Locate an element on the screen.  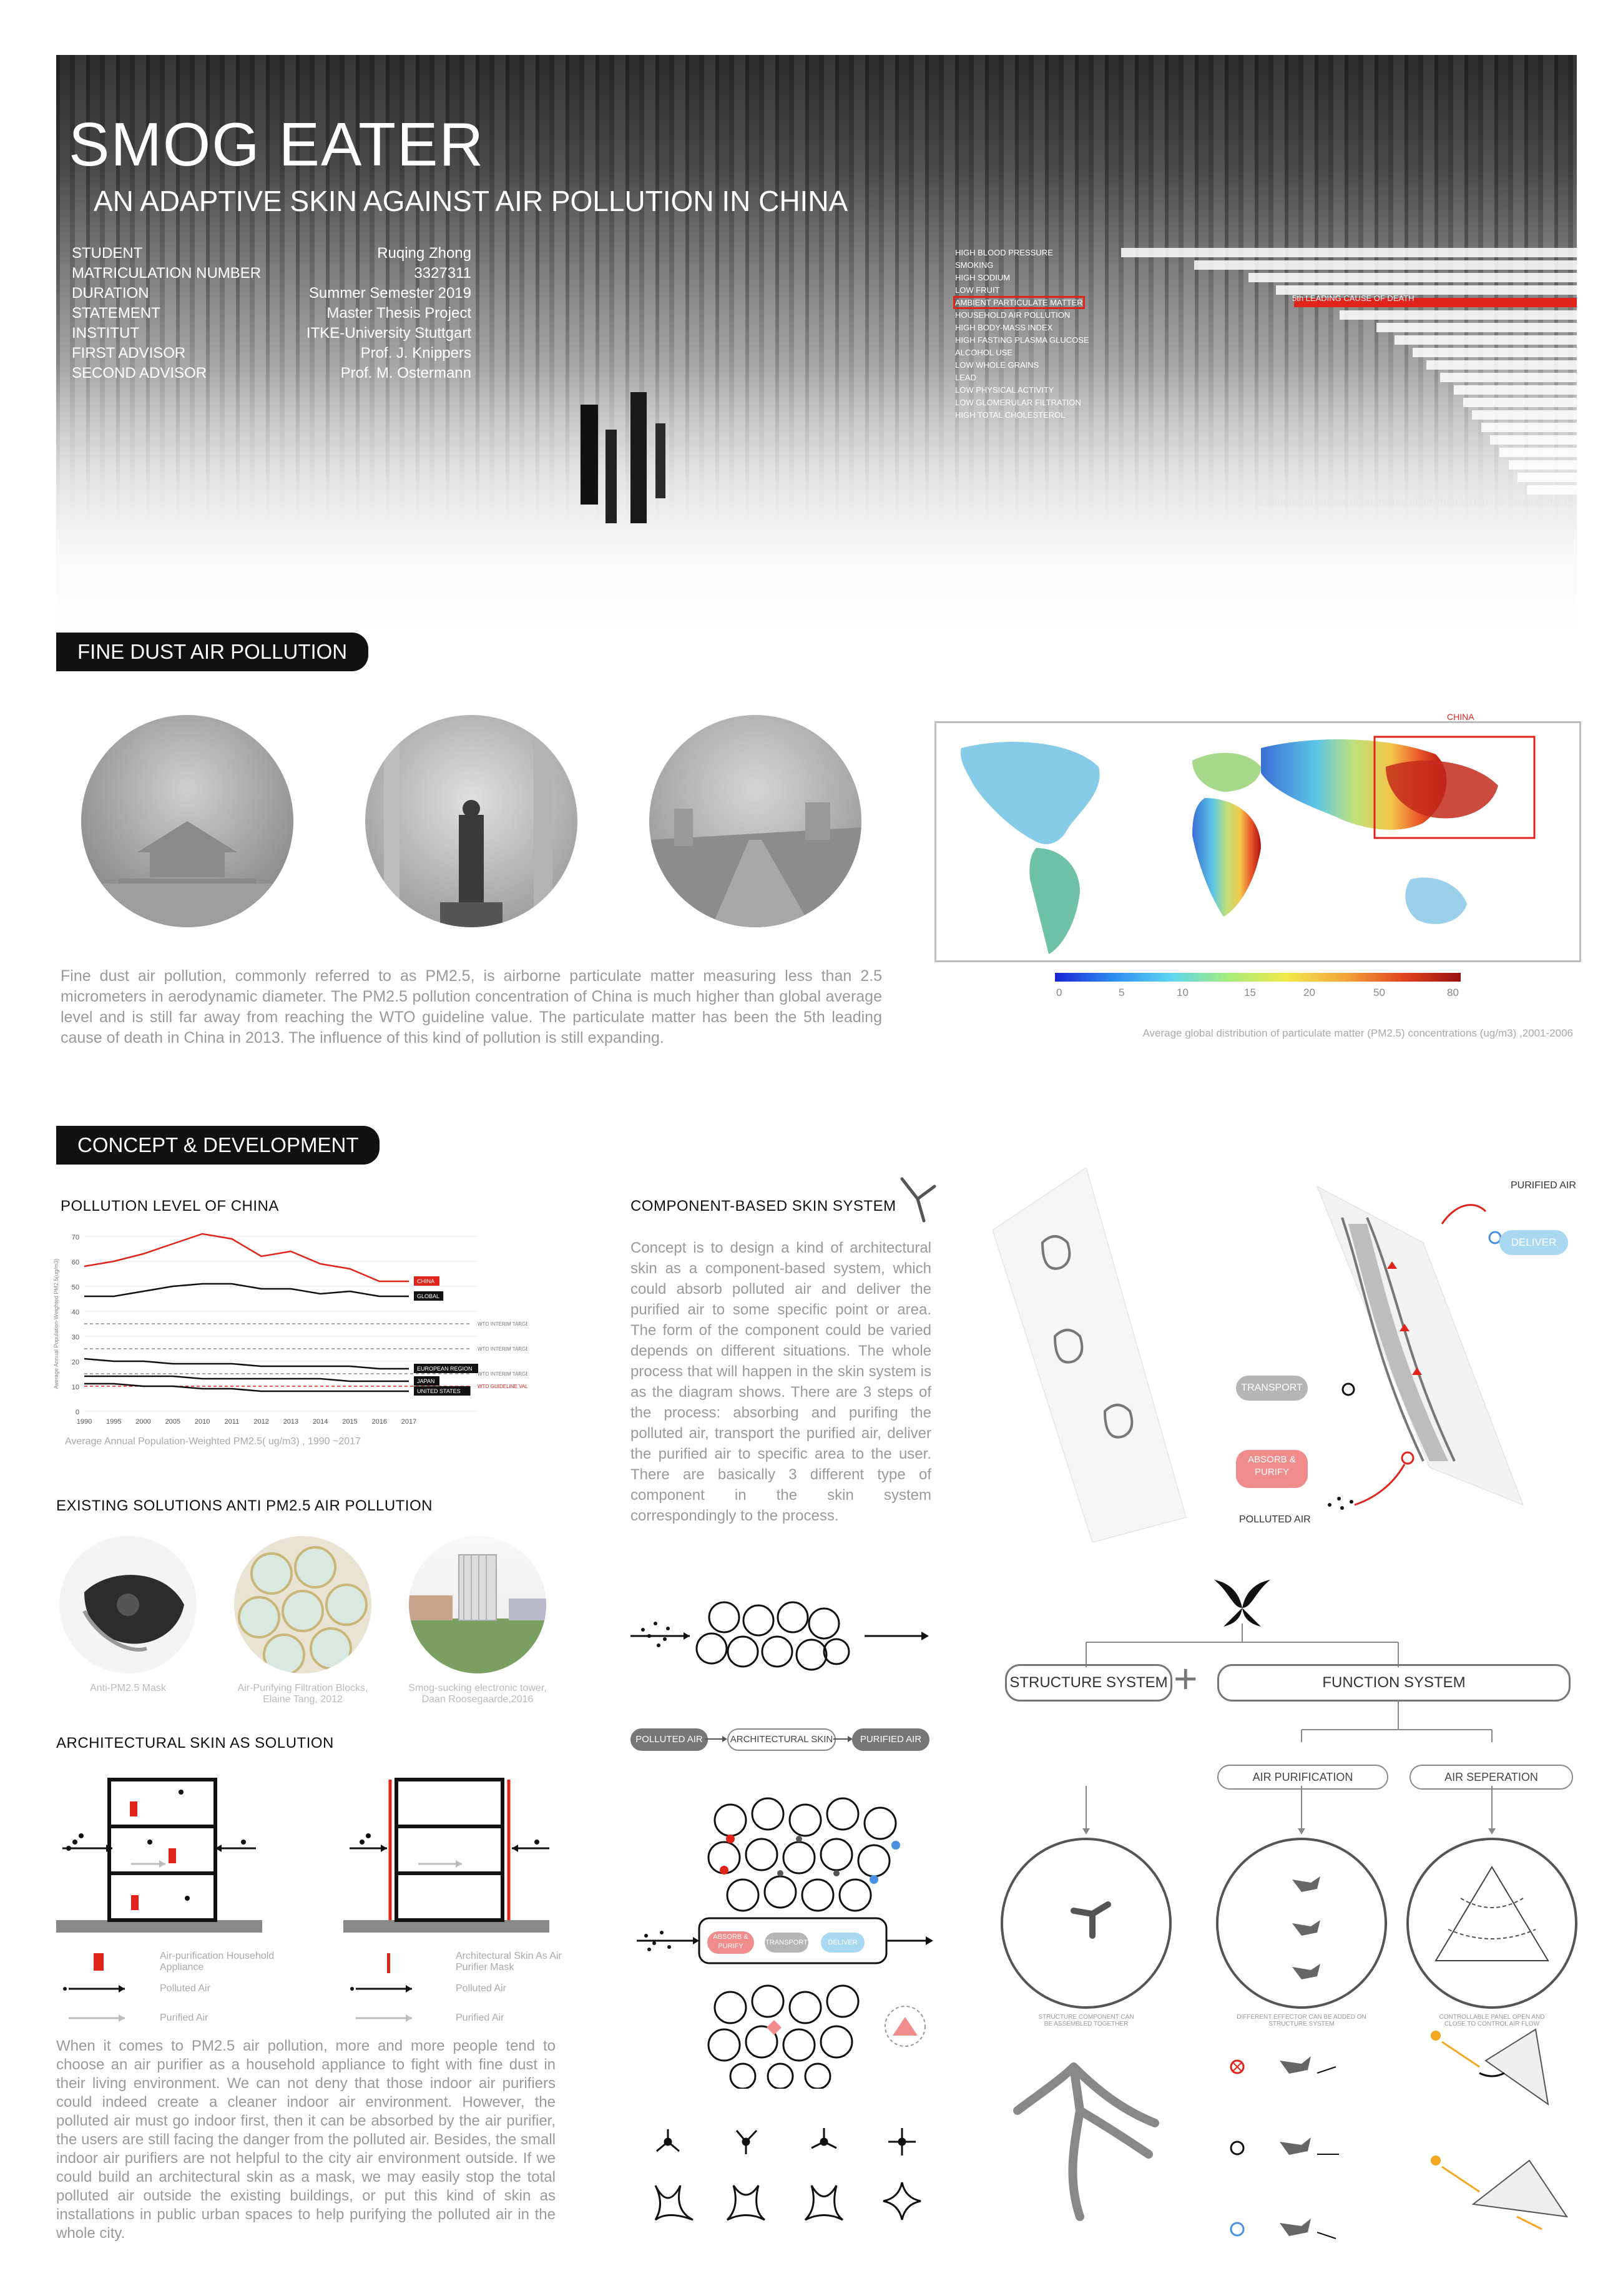
china-map-label: CHINA is located at coordinates (1460, 717).